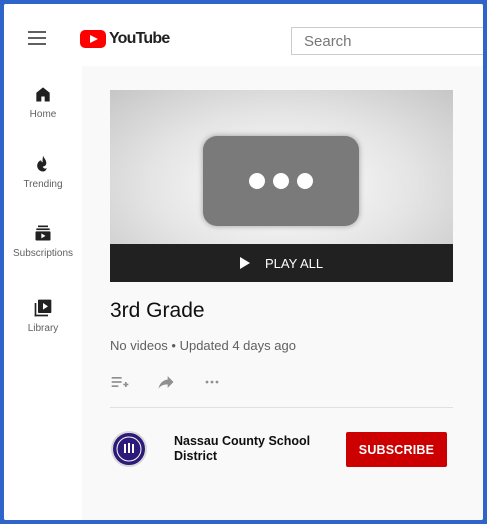  I want to click on sidebar-item-library: Library, so click(43, 316).